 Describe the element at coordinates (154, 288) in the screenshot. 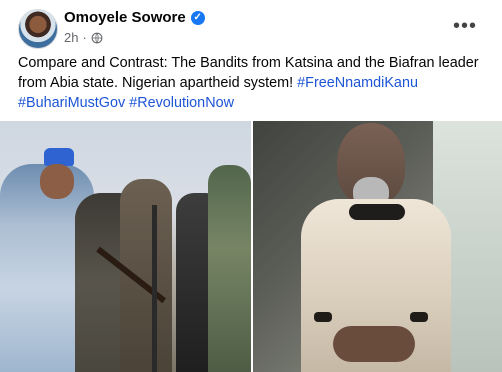

I see `left-photo-microphone` at that location.